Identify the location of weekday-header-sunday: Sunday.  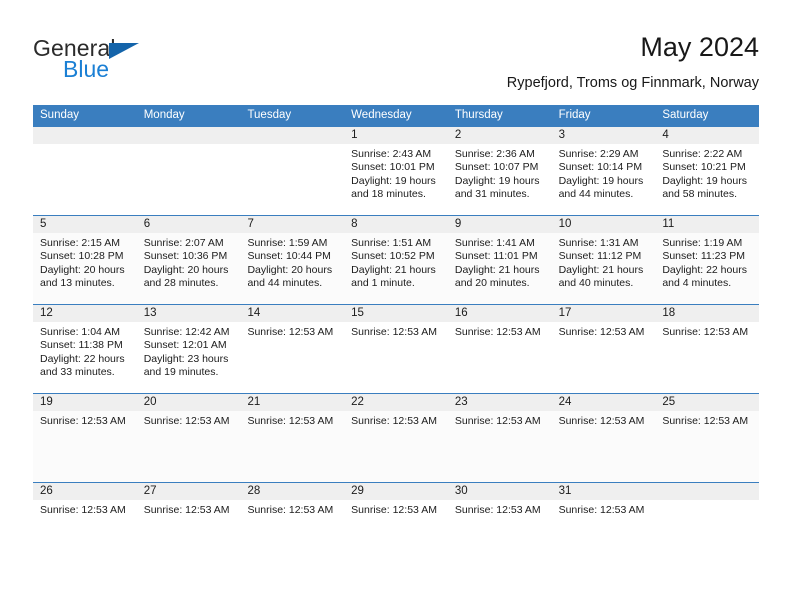
(60, 115).